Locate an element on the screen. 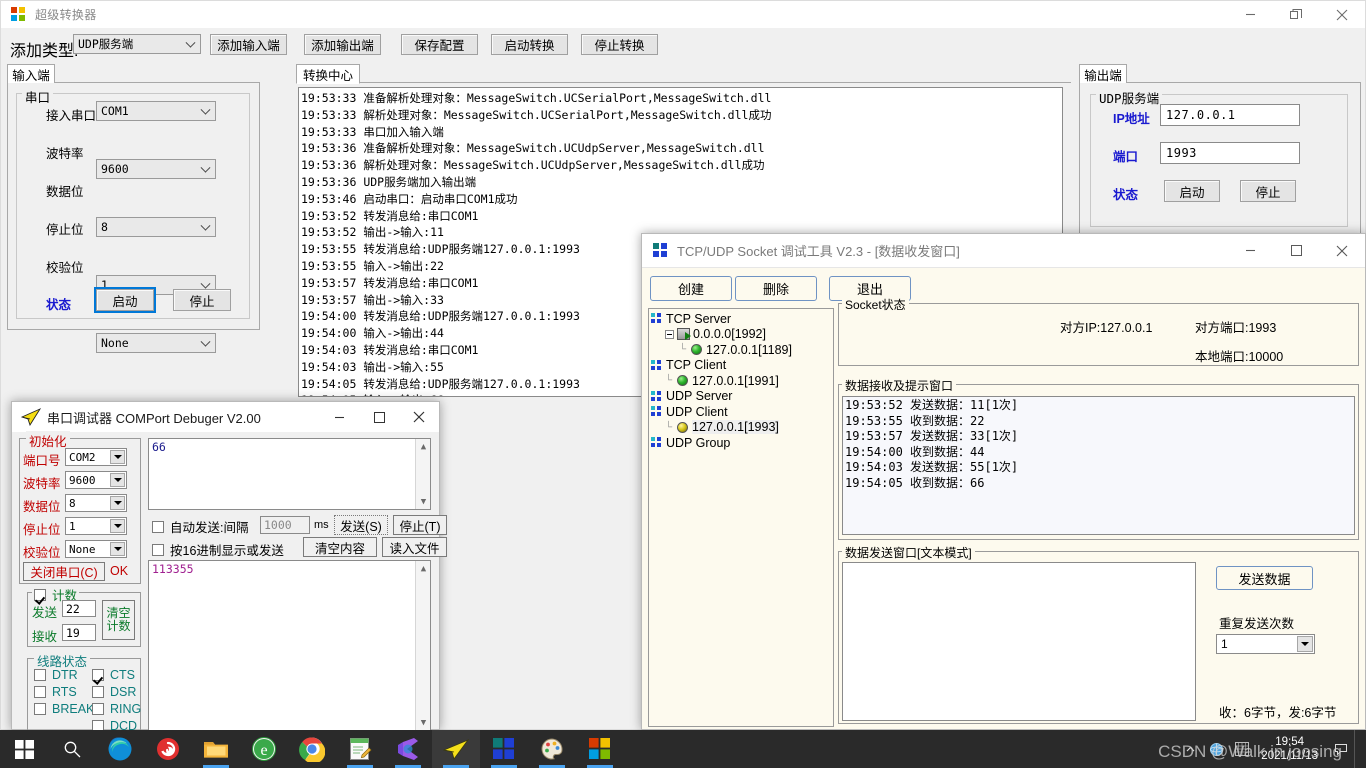  port-input: 1993 is located at coordinates (1230, 153).